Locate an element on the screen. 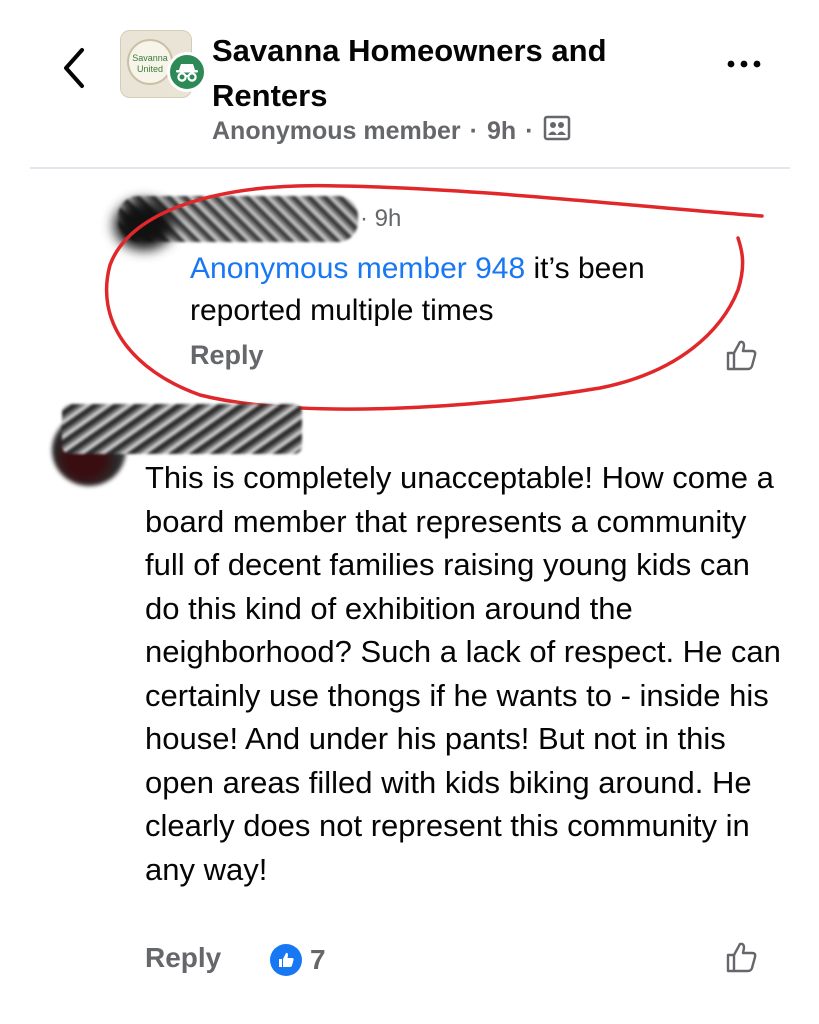 The image size is (819, 1024). reaction-summary: 7 is located at coordinates (298, 960).